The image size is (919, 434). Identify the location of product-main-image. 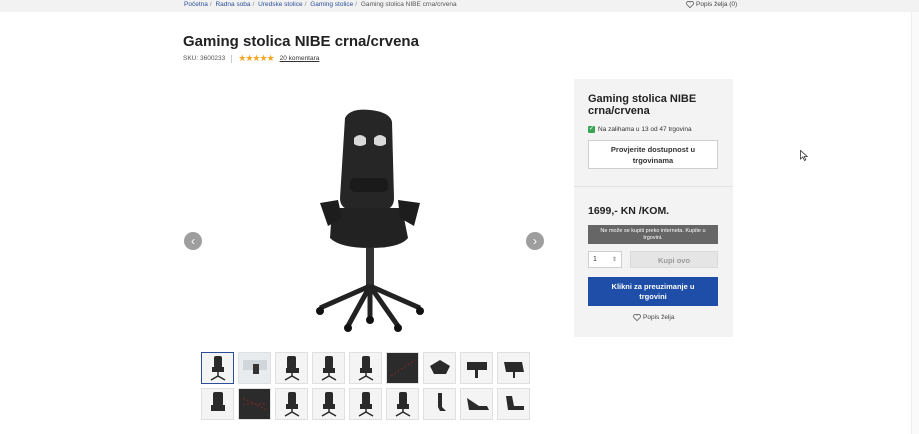
(370, 220).